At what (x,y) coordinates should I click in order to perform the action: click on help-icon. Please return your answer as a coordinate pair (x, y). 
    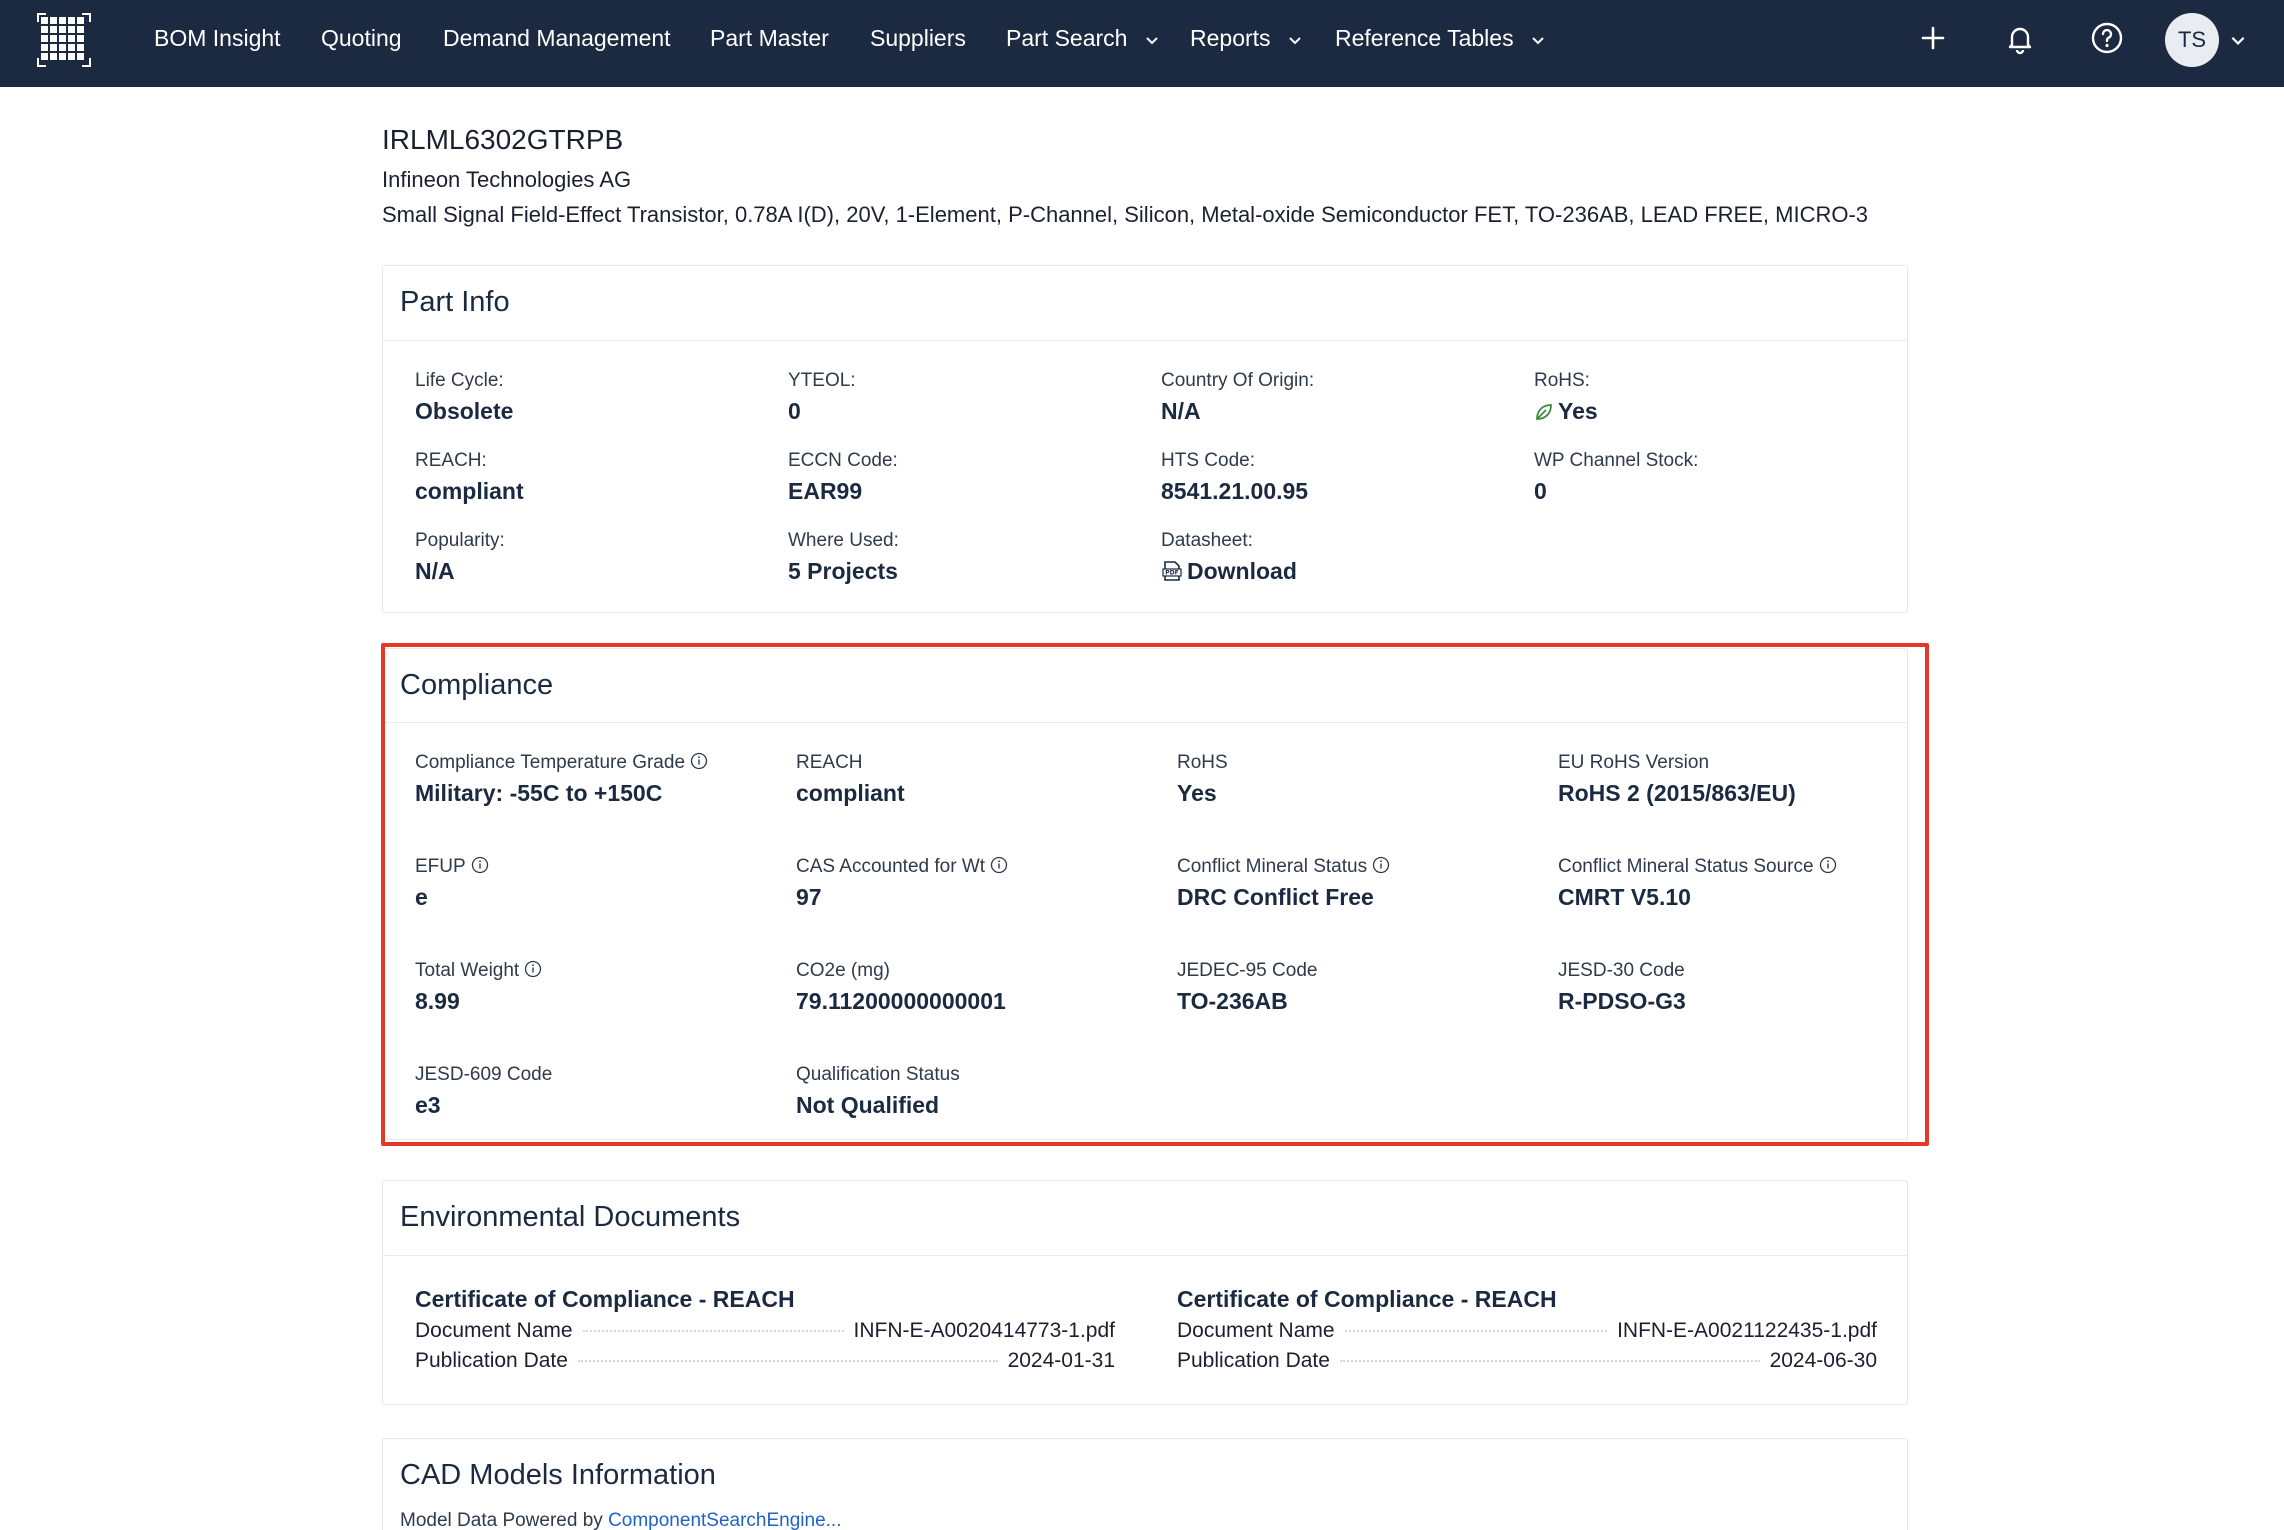
    Looking at the image, I should click on (2107, 38).